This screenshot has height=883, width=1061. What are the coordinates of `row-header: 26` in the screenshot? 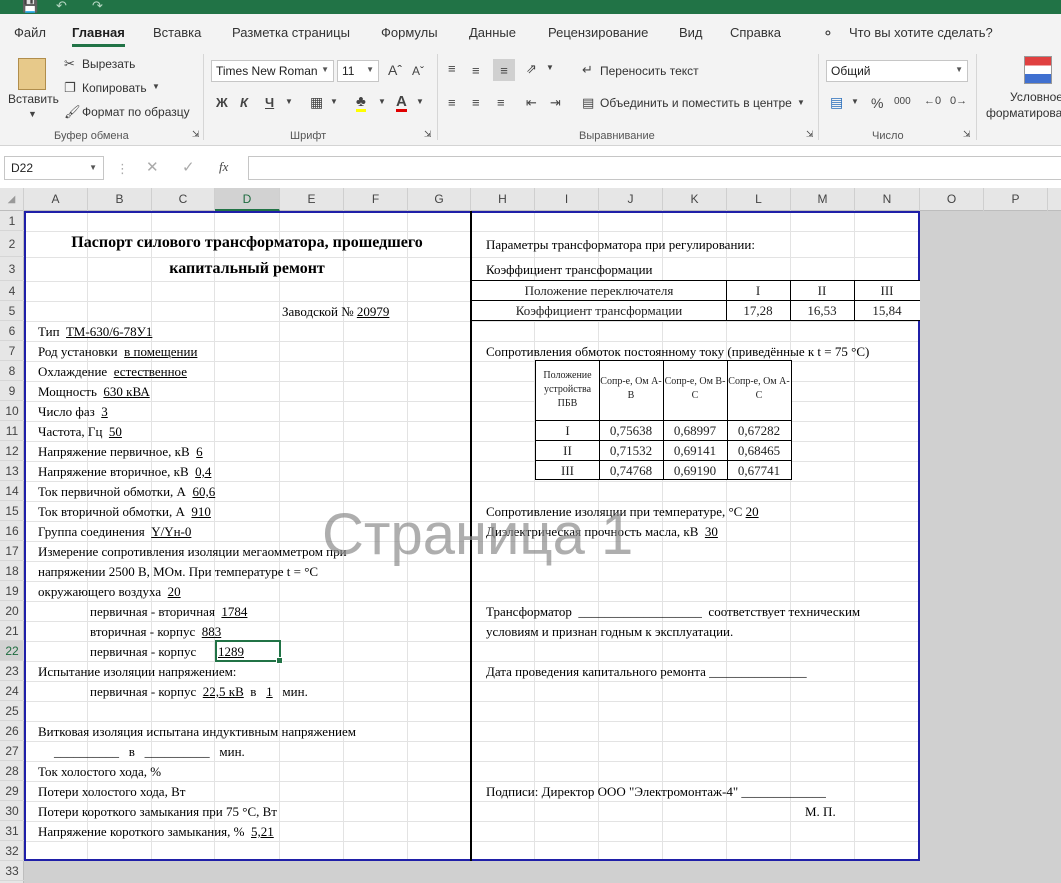 It's located at (12, 731).